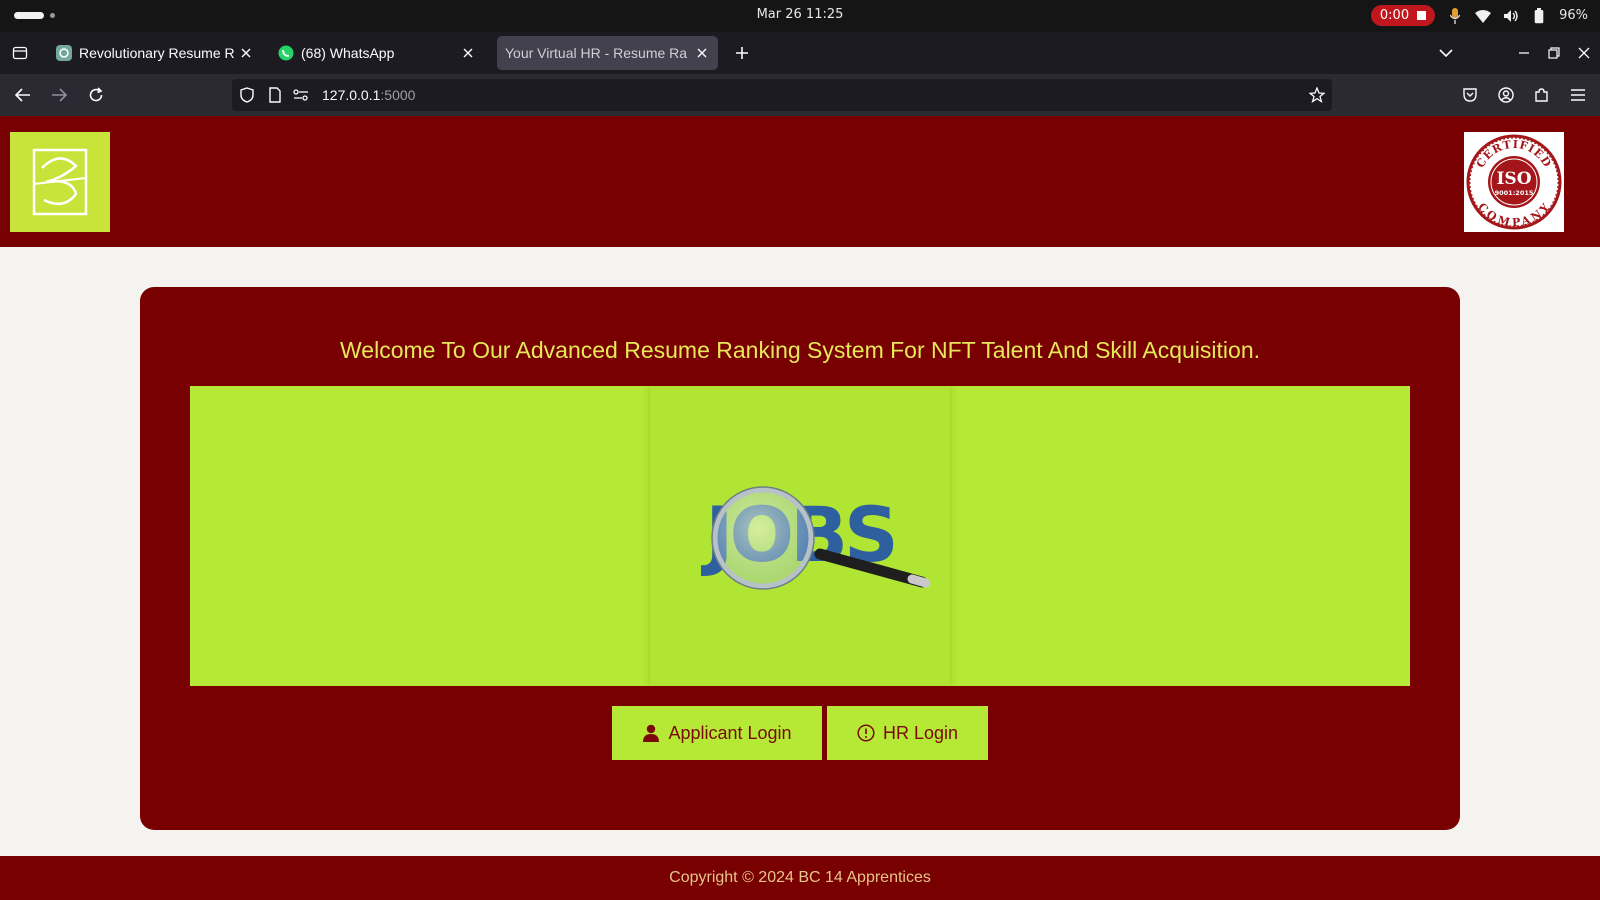 The image size is (1600, 900). I want to click on hr-login-button: HR Login, so click(907, 733).